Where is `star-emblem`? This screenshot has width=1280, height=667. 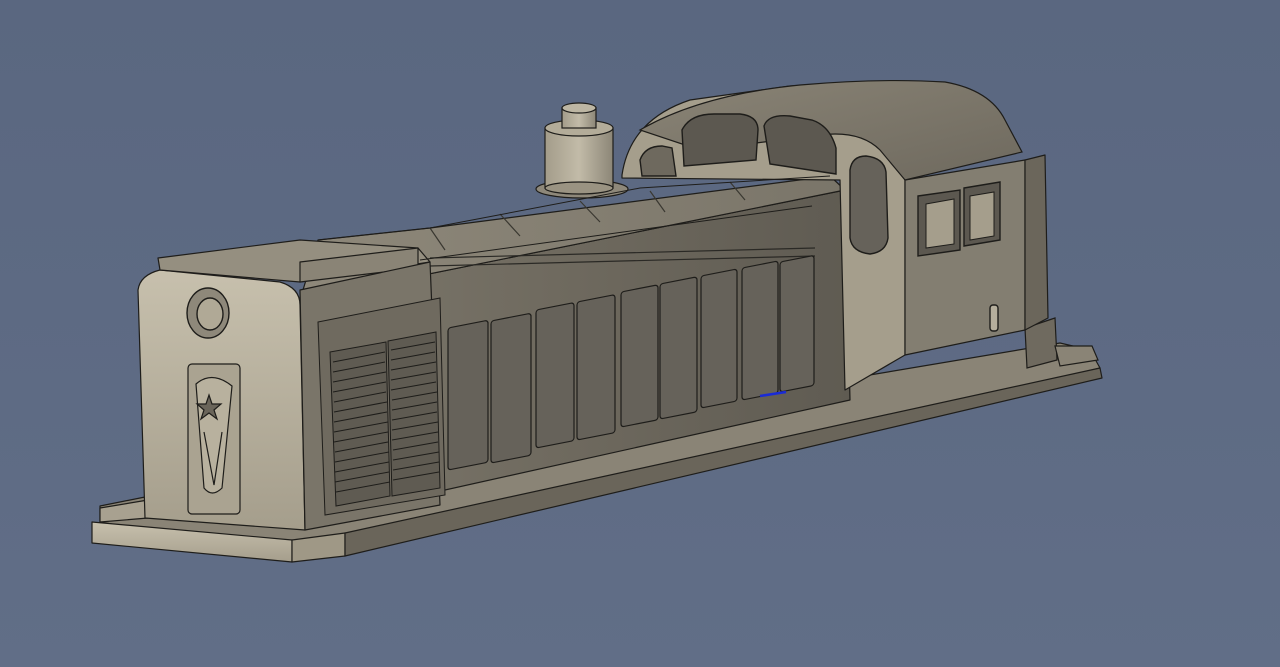
star-emblem is located at coordinates (214, 439).